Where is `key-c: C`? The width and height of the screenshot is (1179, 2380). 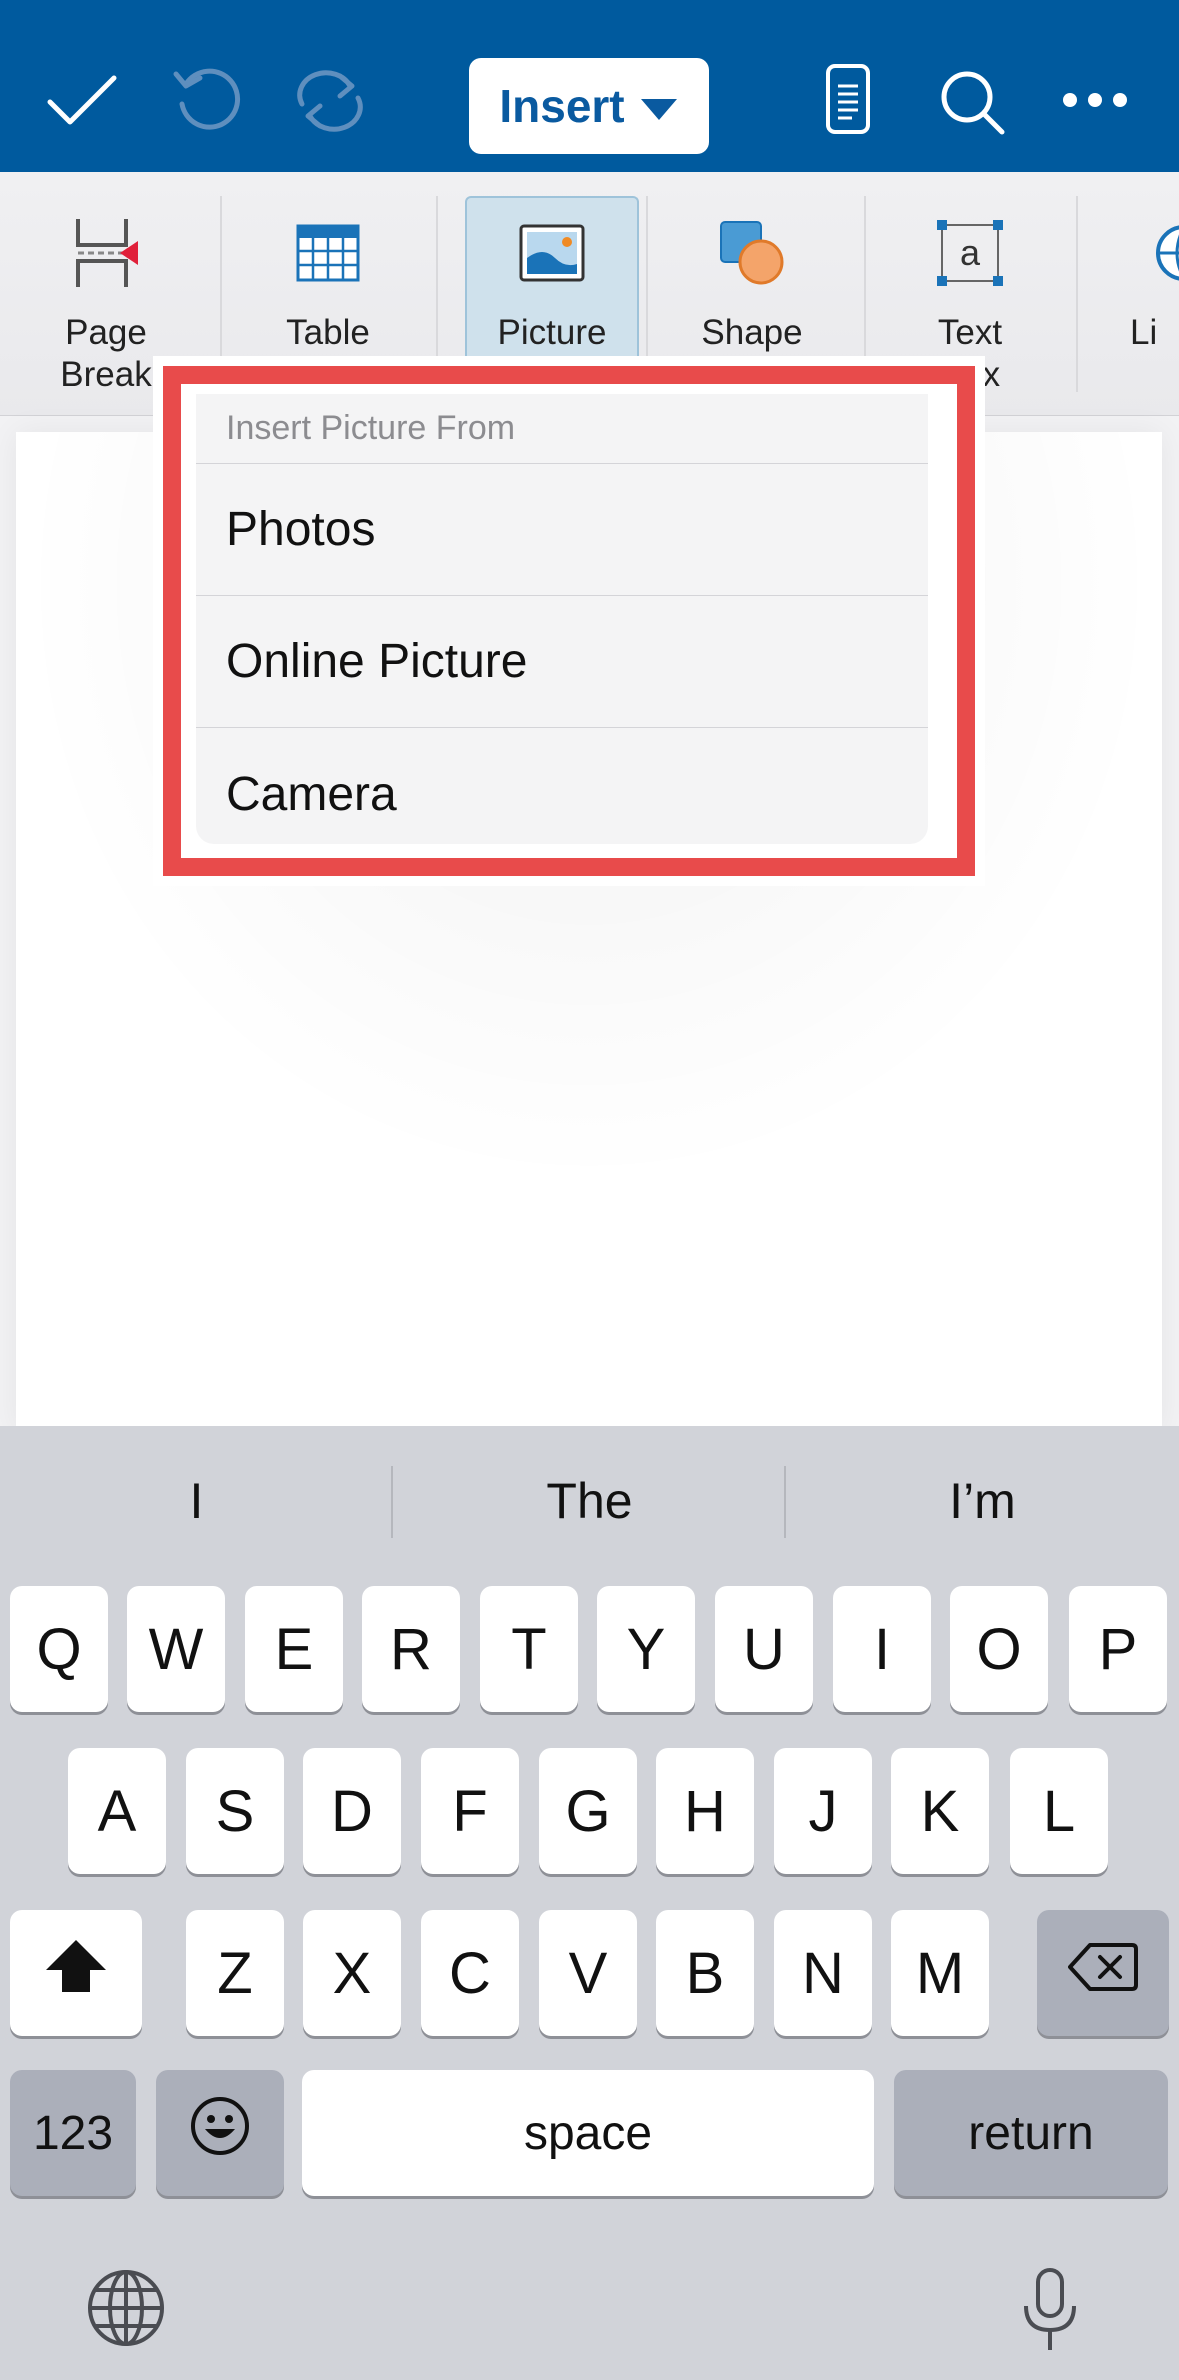 key-c: C is located at coordinates (470, 1973).